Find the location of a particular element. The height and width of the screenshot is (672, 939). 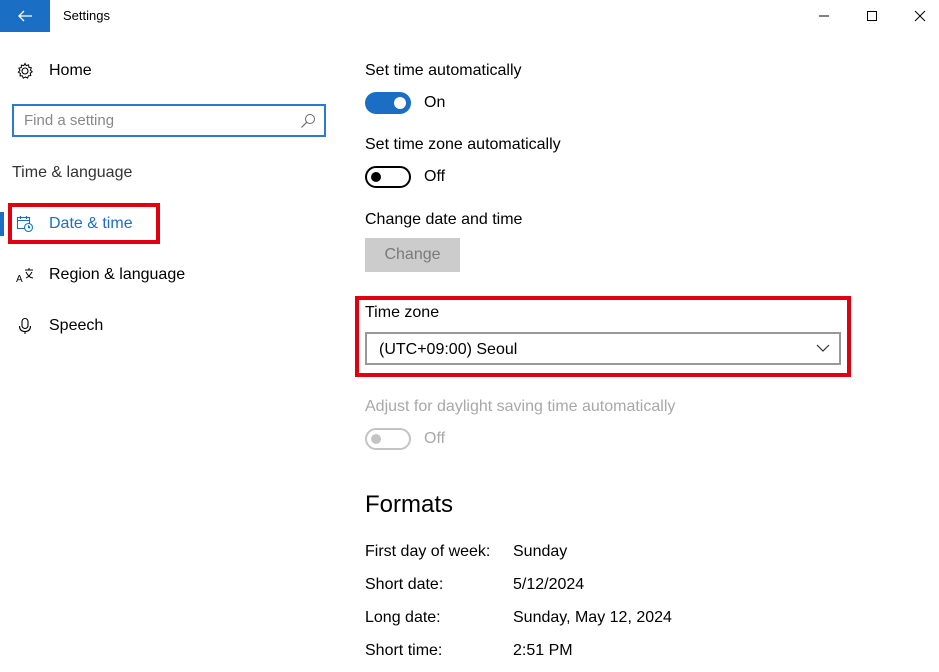

back-arrow-icon is located at coordinates (25, 16).